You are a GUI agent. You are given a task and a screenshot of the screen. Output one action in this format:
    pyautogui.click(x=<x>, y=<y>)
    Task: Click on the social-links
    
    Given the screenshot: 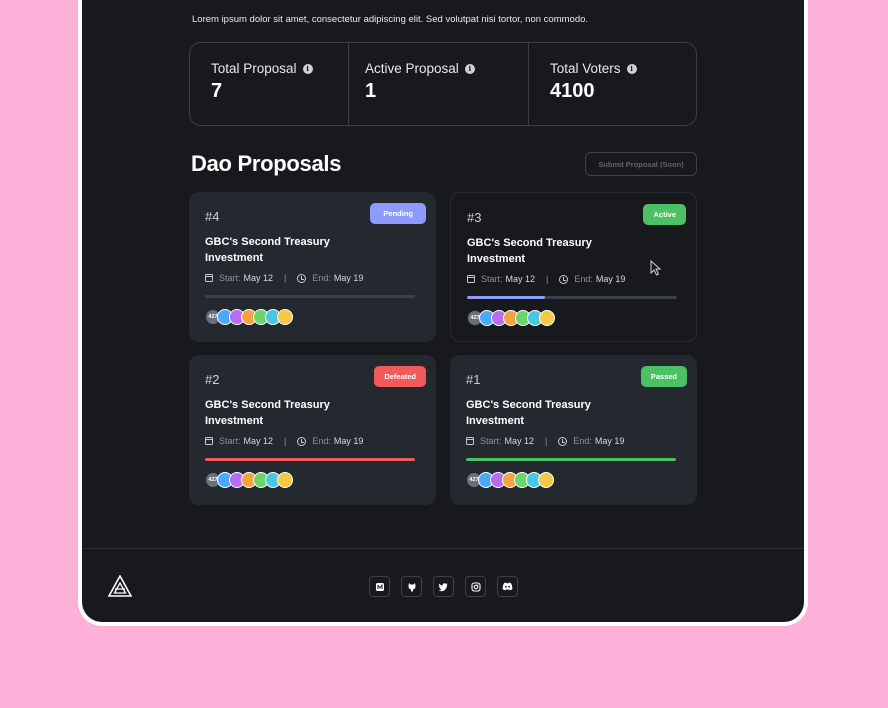 What is the action you would take?
    pyautogui.click(x=443, y=586)
    